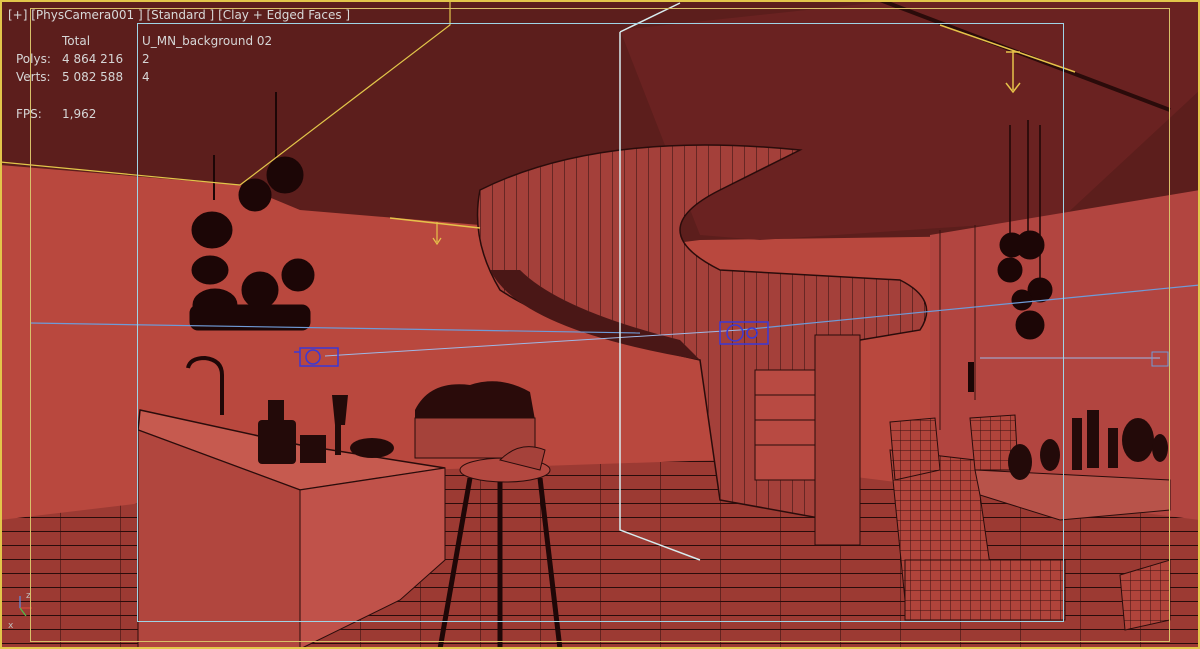  Describe the element at coordinates (17, 15) in the screenshot. I see `viewport-general-menu: [+]` at that location.